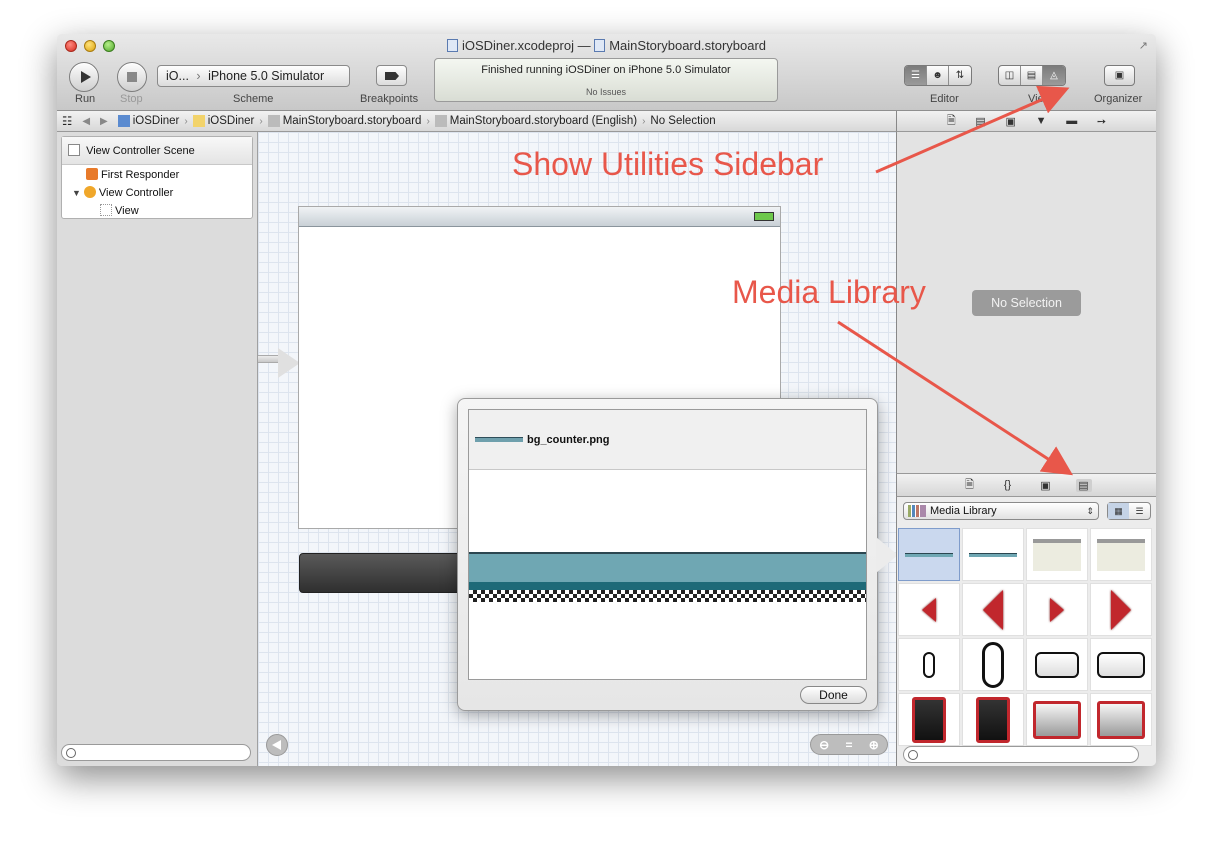  What do you see at coordinates (543, 121) in the screenshot?
I see `breadcrumb-label: MainStoryboard.storyboard (English)` at bounding box center [543, 121].